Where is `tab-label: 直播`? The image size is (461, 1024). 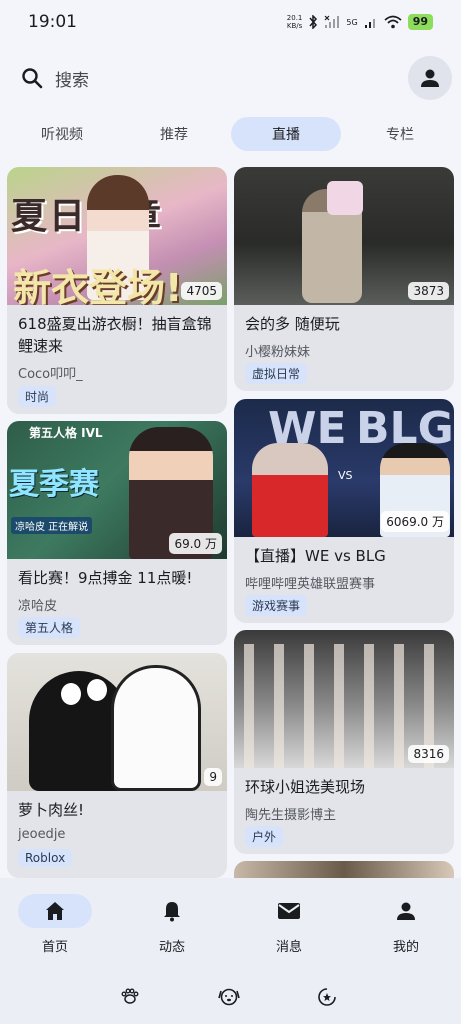
tab-label: 直播 is located at coordinates (286, 135).